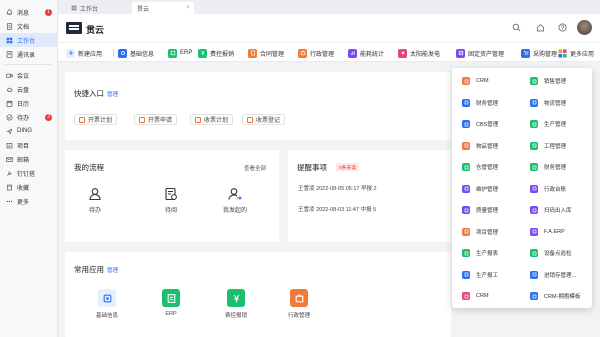 This screenshot has height=337, width=600. I want to click on popup-app-item: 项目管理, so click(480, 232).